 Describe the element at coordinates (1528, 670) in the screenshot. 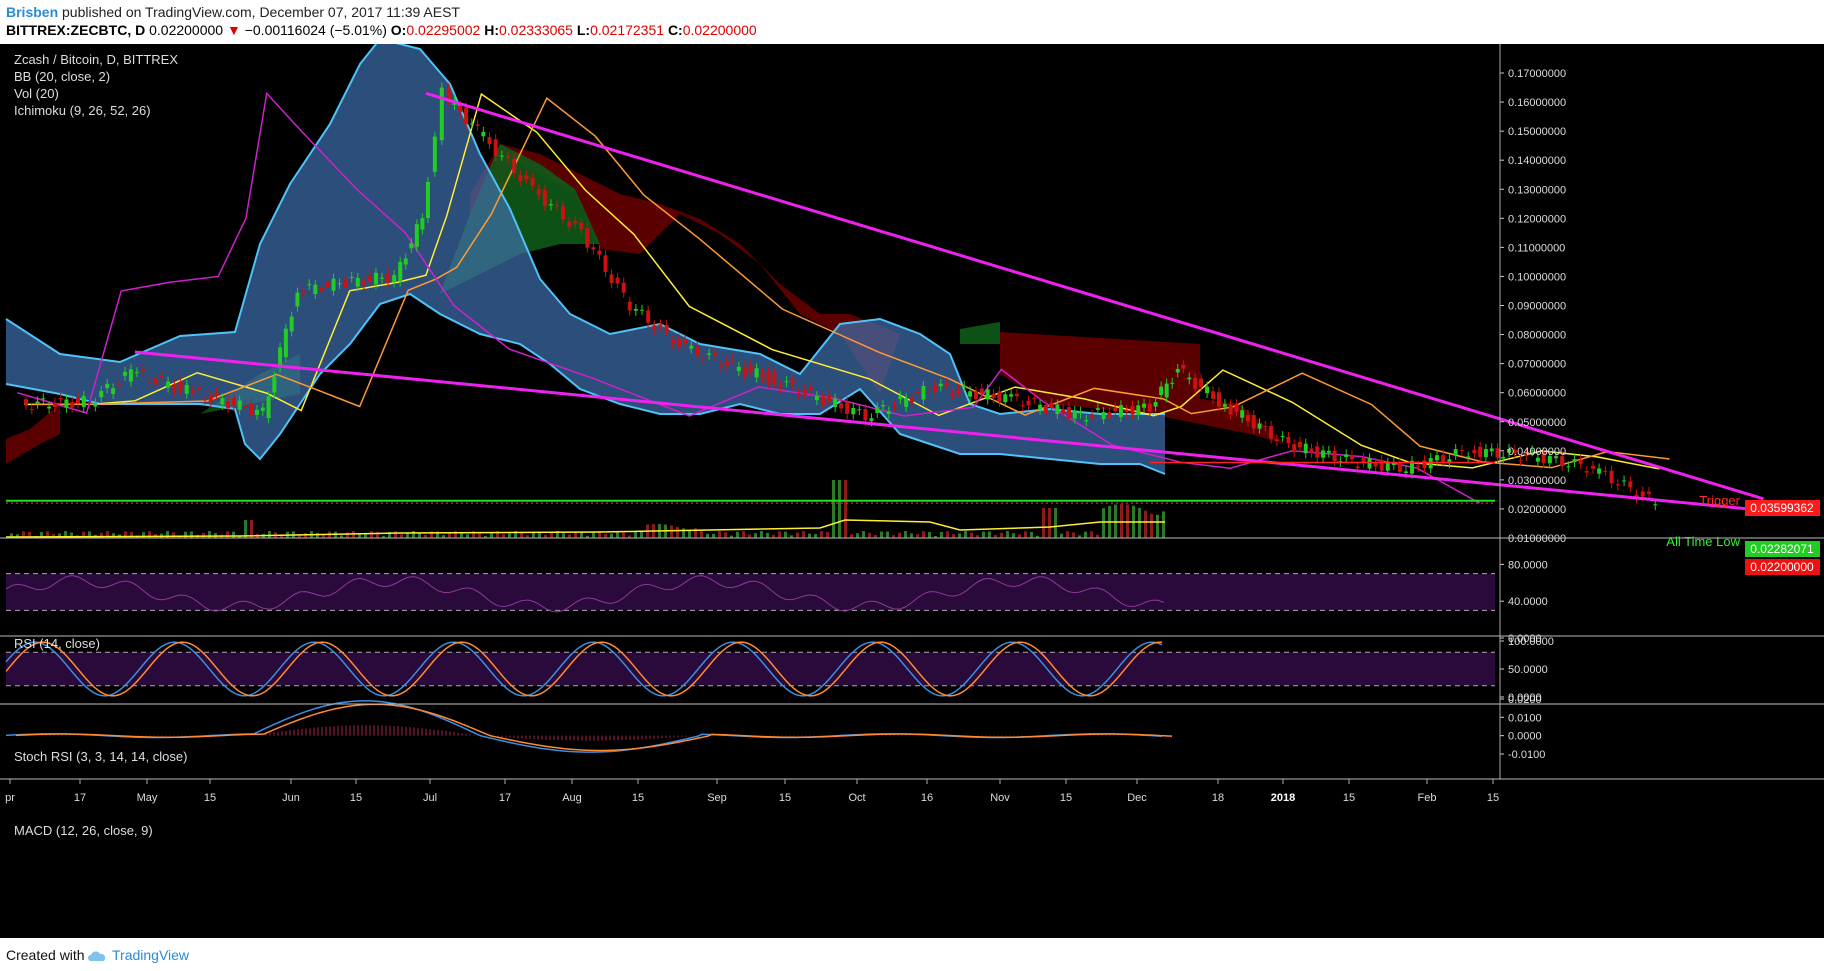

I see `stoch-axis-label: 50.0000` at that location.